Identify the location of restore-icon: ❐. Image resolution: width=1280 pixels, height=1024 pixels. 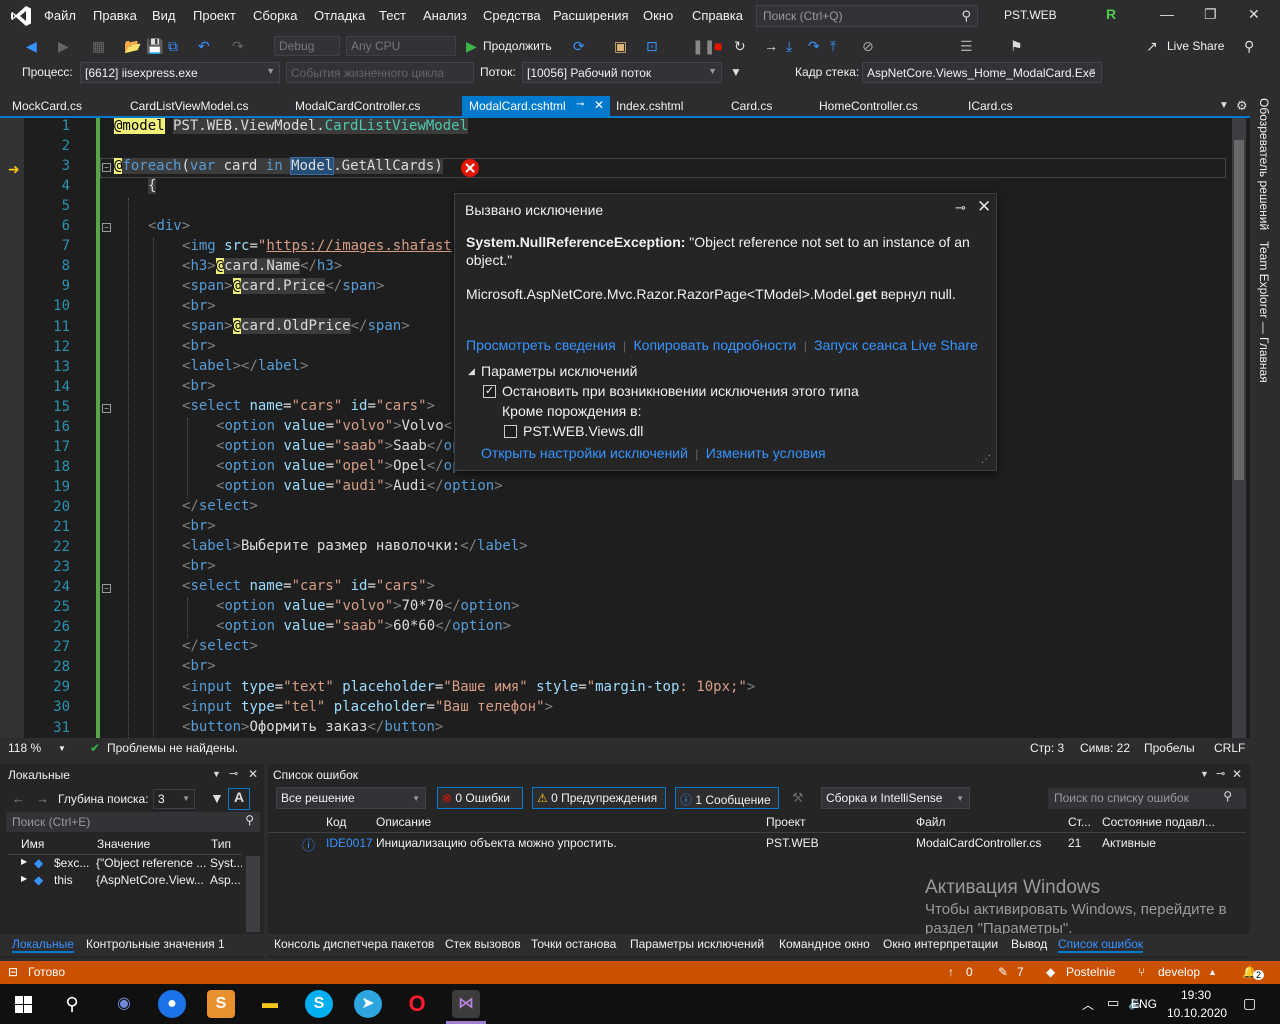
(1210, 14).